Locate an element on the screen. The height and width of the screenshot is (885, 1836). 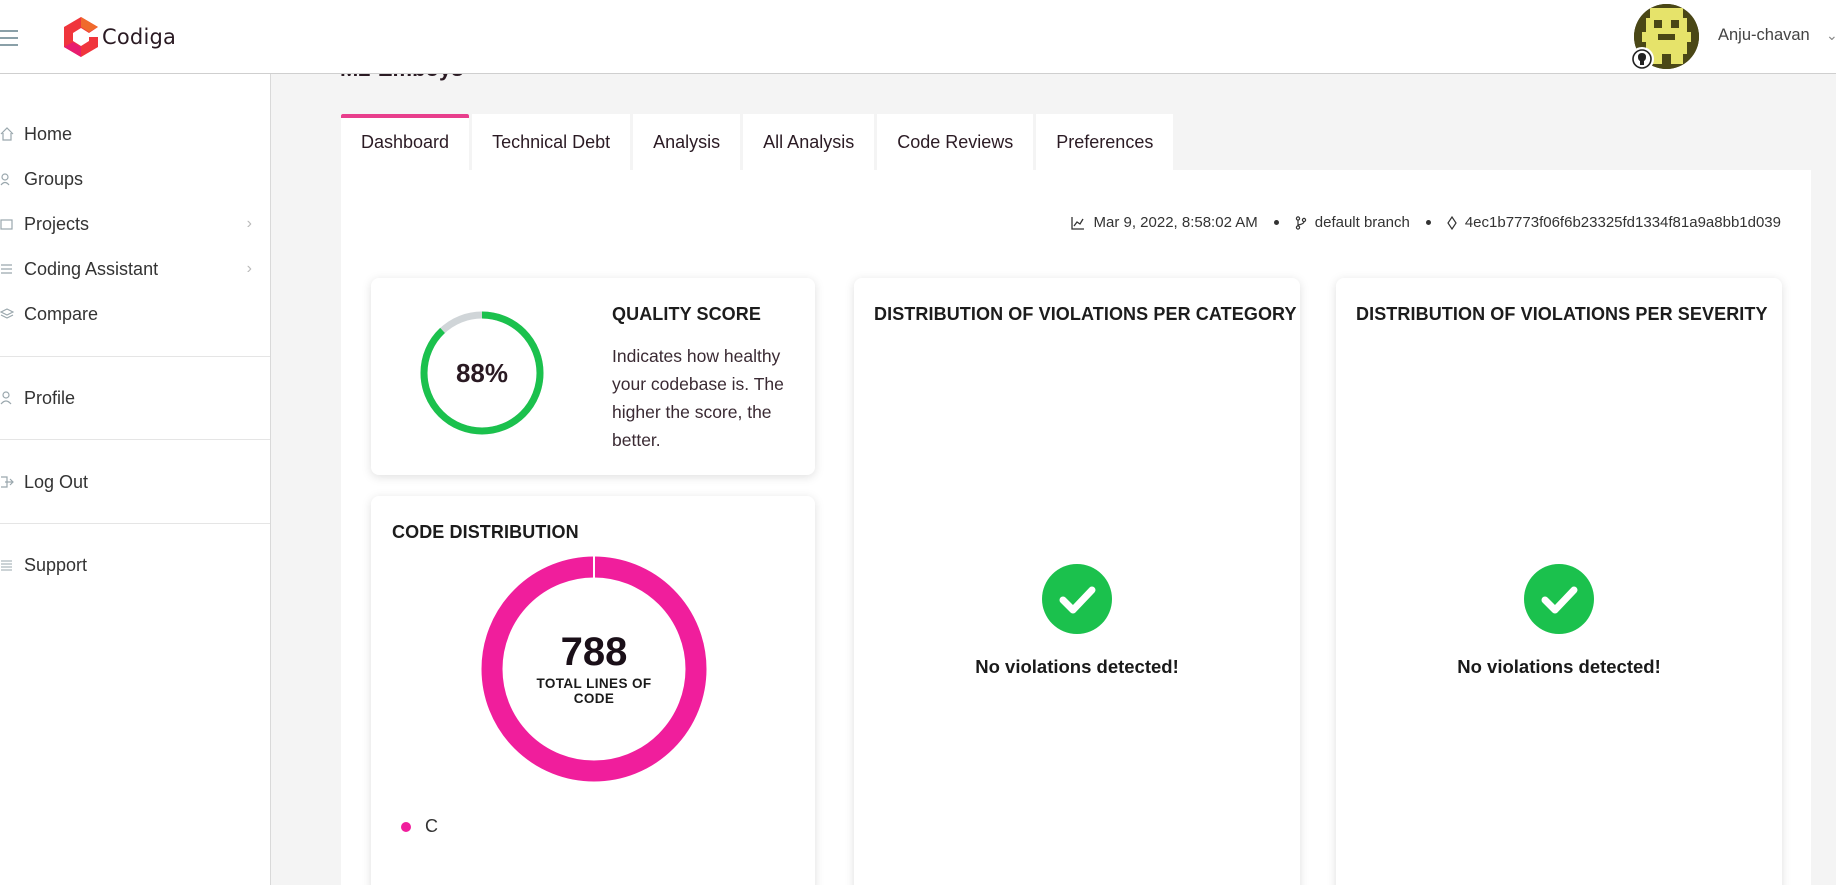
menu-icon is located at coordinates (9, 37).